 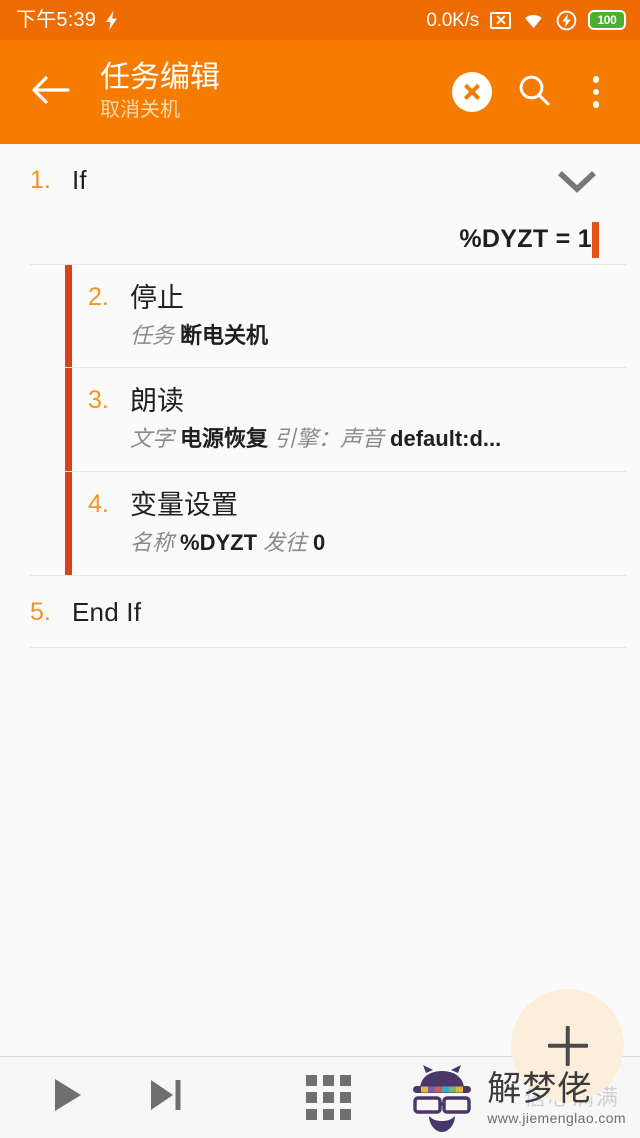 I want to click on play-icon, so click(x=68, y=1097).